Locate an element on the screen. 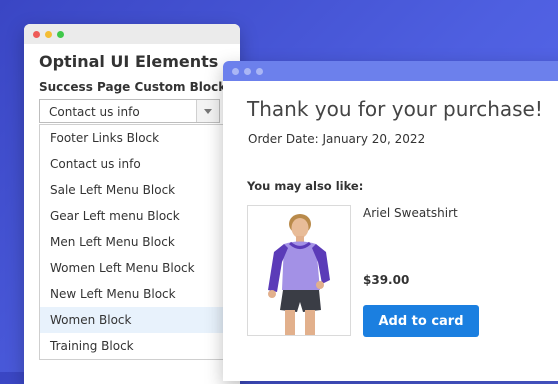  success-block-label: Success Page Custom Block is located at coordinates (133, 87).